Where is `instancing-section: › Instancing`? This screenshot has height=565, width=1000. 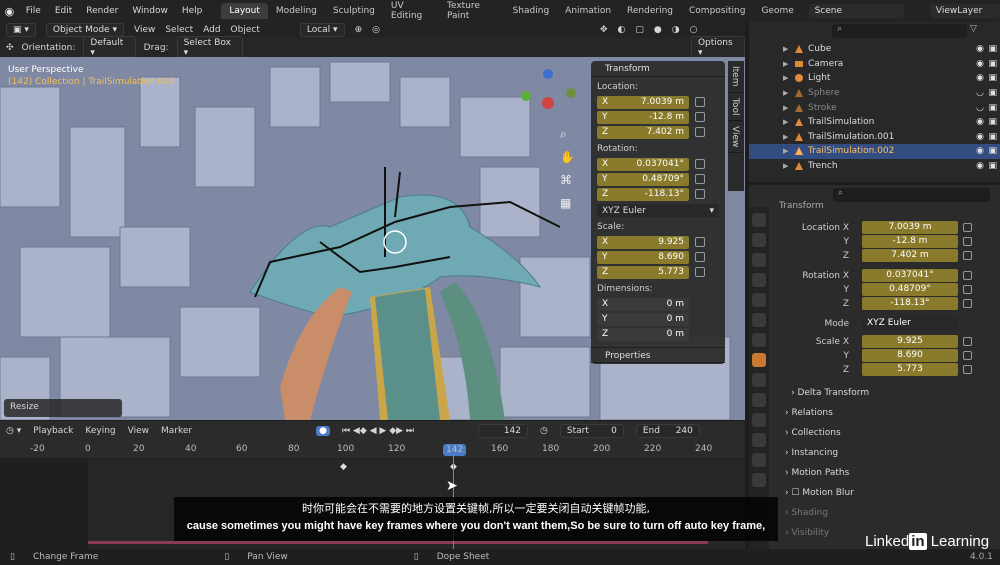
instancing-section: › Instancing is located at coordinates (811, 453).